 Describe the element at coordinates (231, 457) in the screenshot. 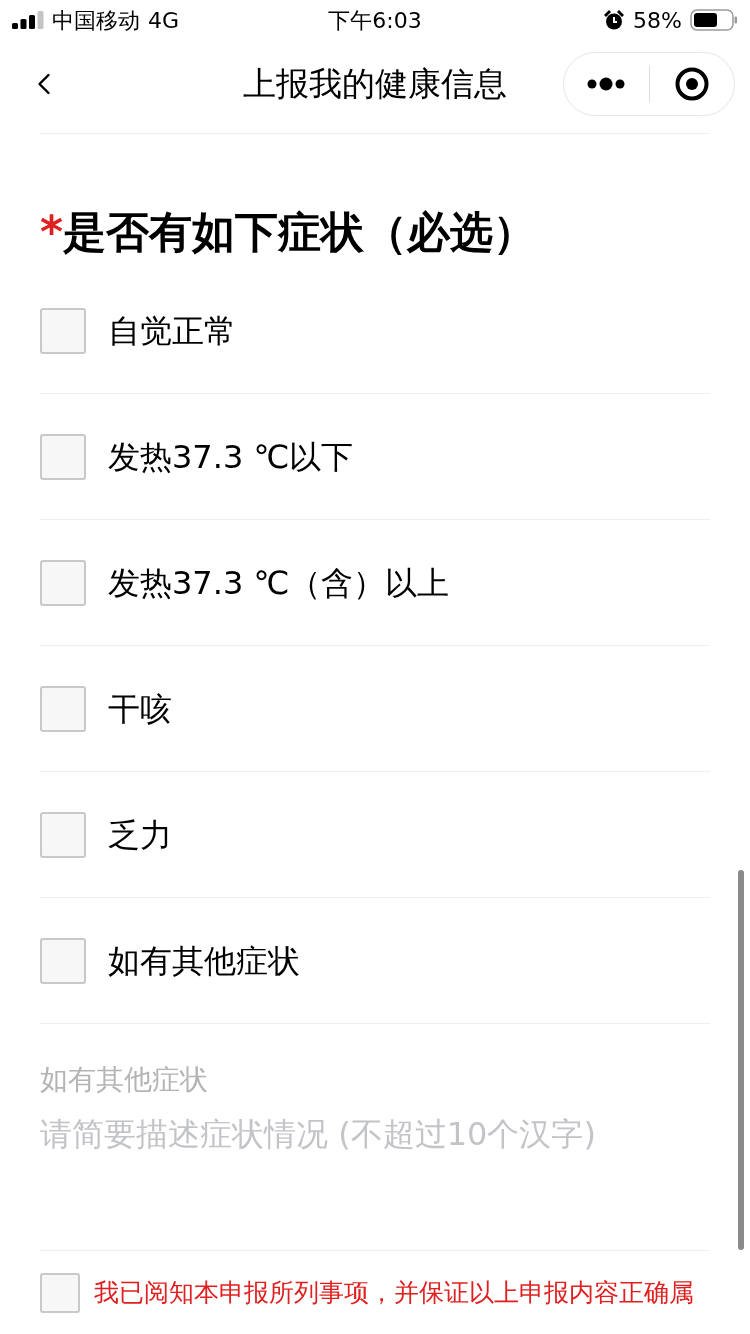

I see `option-label: 发热37.3 ℃以下` at that location.